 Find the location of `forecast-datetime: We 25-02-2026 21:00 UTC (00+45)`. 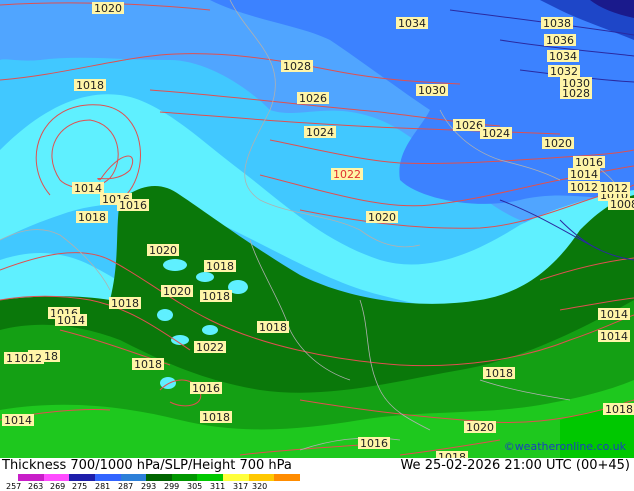

forecast-datetime: We 25-02-2026 21:00 UTC (00+45) is located at coordinates (515, 465).